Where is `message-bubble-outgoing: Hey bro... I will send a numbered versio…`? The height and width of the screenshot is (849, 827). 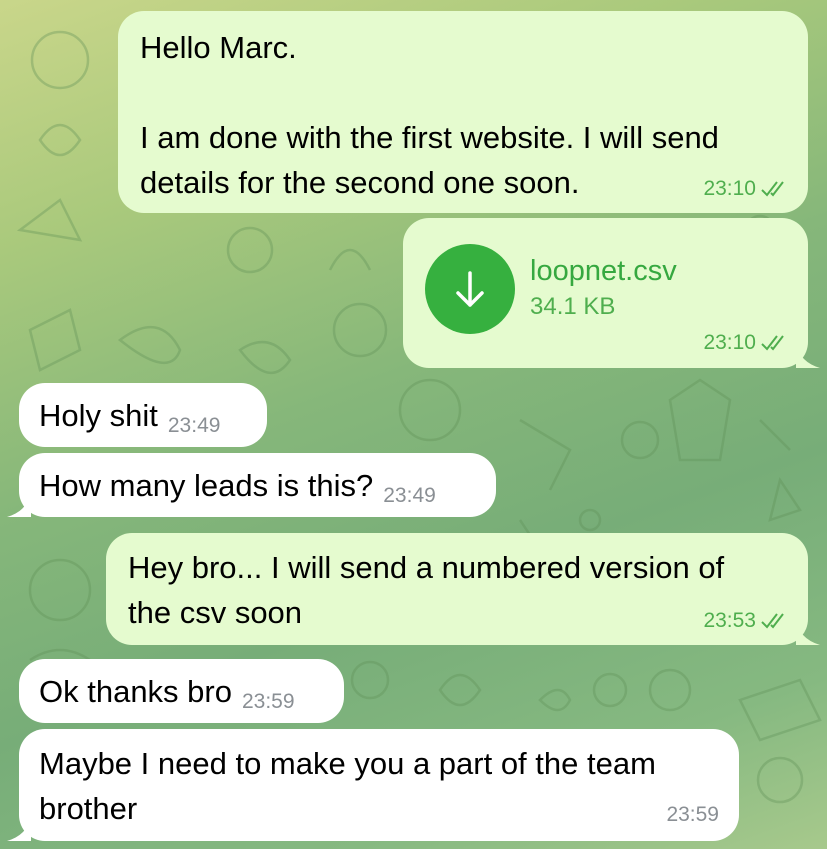 message-bubble-outgoing: Hey bro... I will send a numbered versio… is located at coordinates (463, 589).